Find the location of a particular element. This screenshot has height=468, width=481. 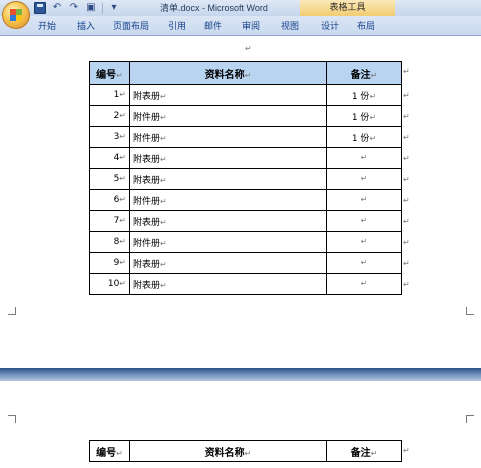

tab-view: 视图 is located at coordinates (290, 25).